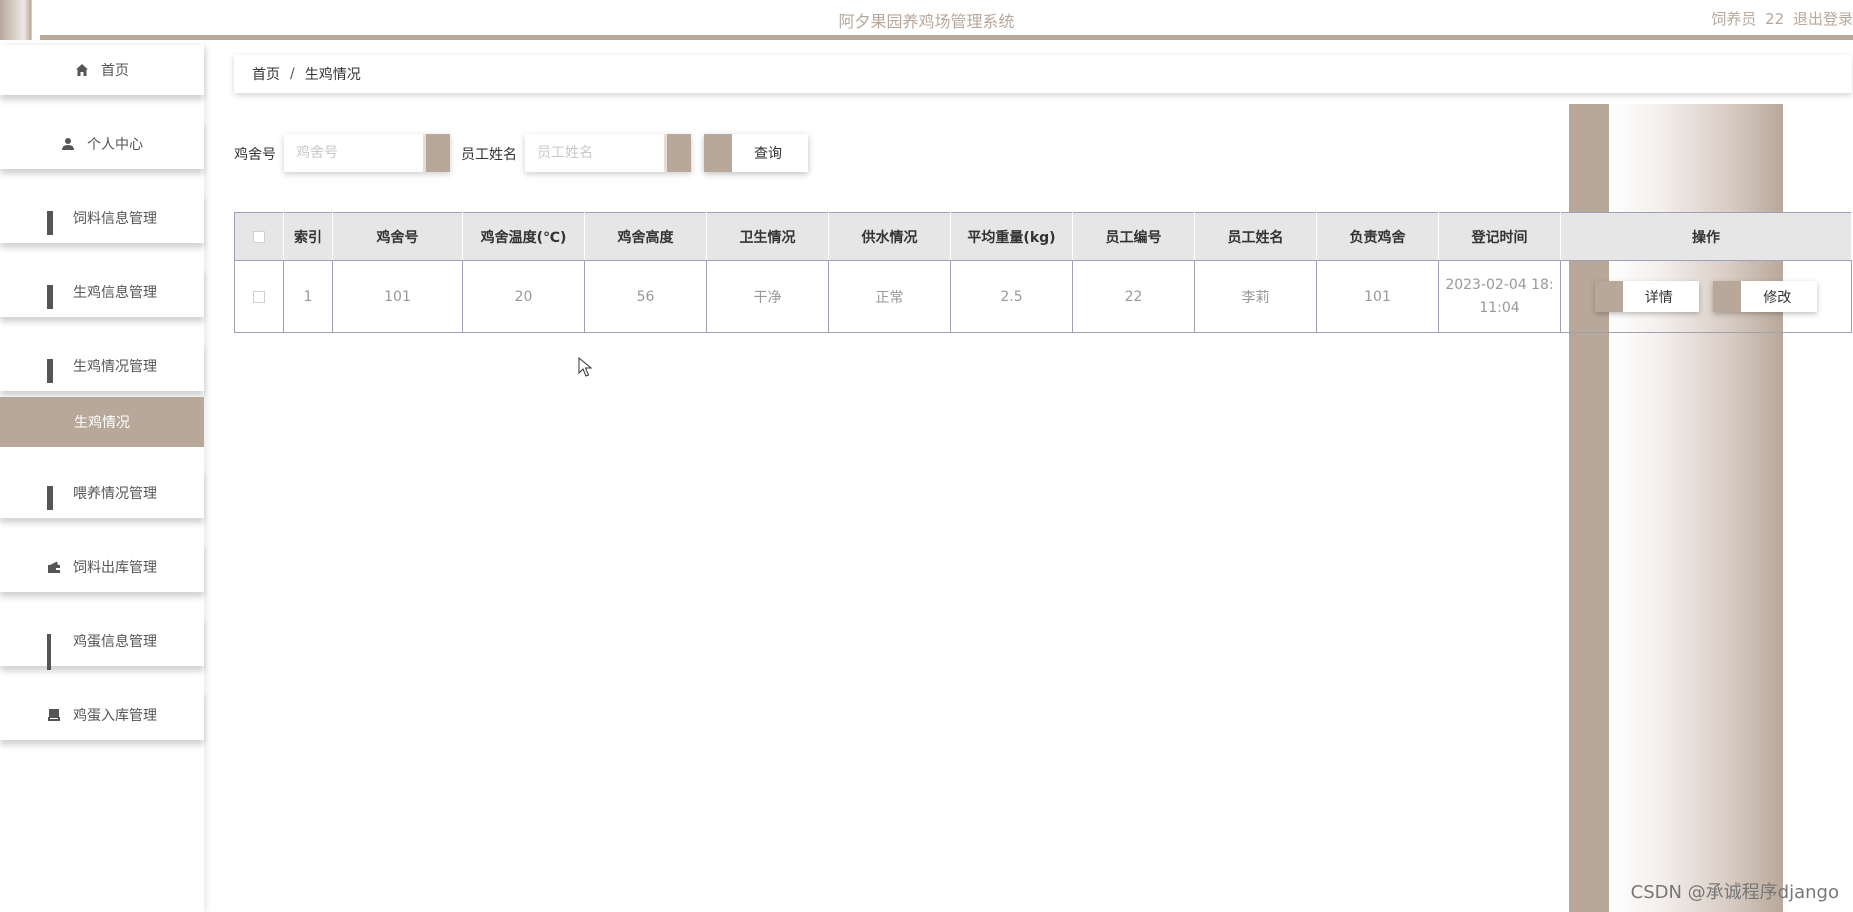 The height and width of the screenshot is (912, 1853). Describe the element at coordinates (332, 75) in the screenshot. I see `breadcrumb-current: 生鸡情况` at that location.